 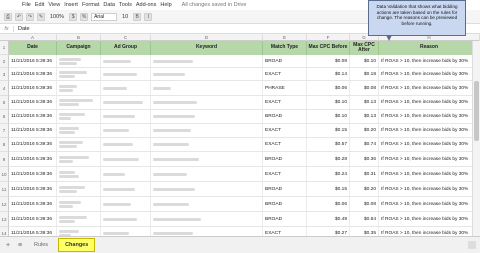 What do you see at coordinates (30, 16) in the screenshot?
I see `redo-icon: ↷` at bounding box center [30, 16].